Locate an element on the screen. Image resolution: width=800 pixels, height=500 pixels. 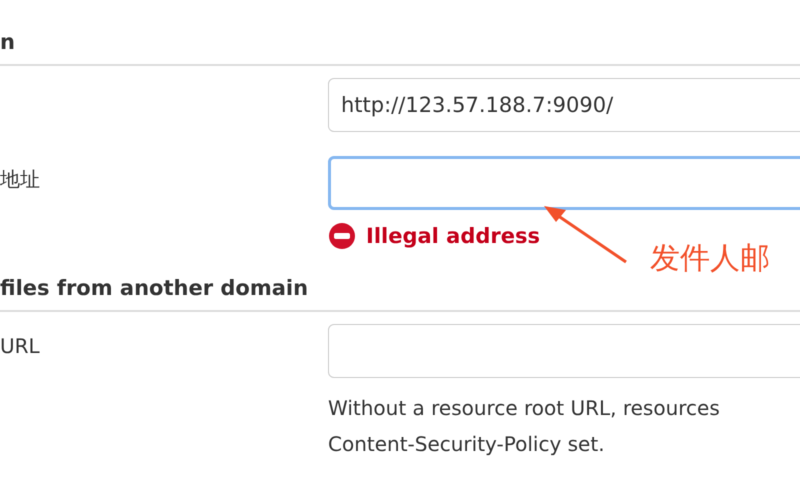
section-heading: n is located at coordinates (8, 42).